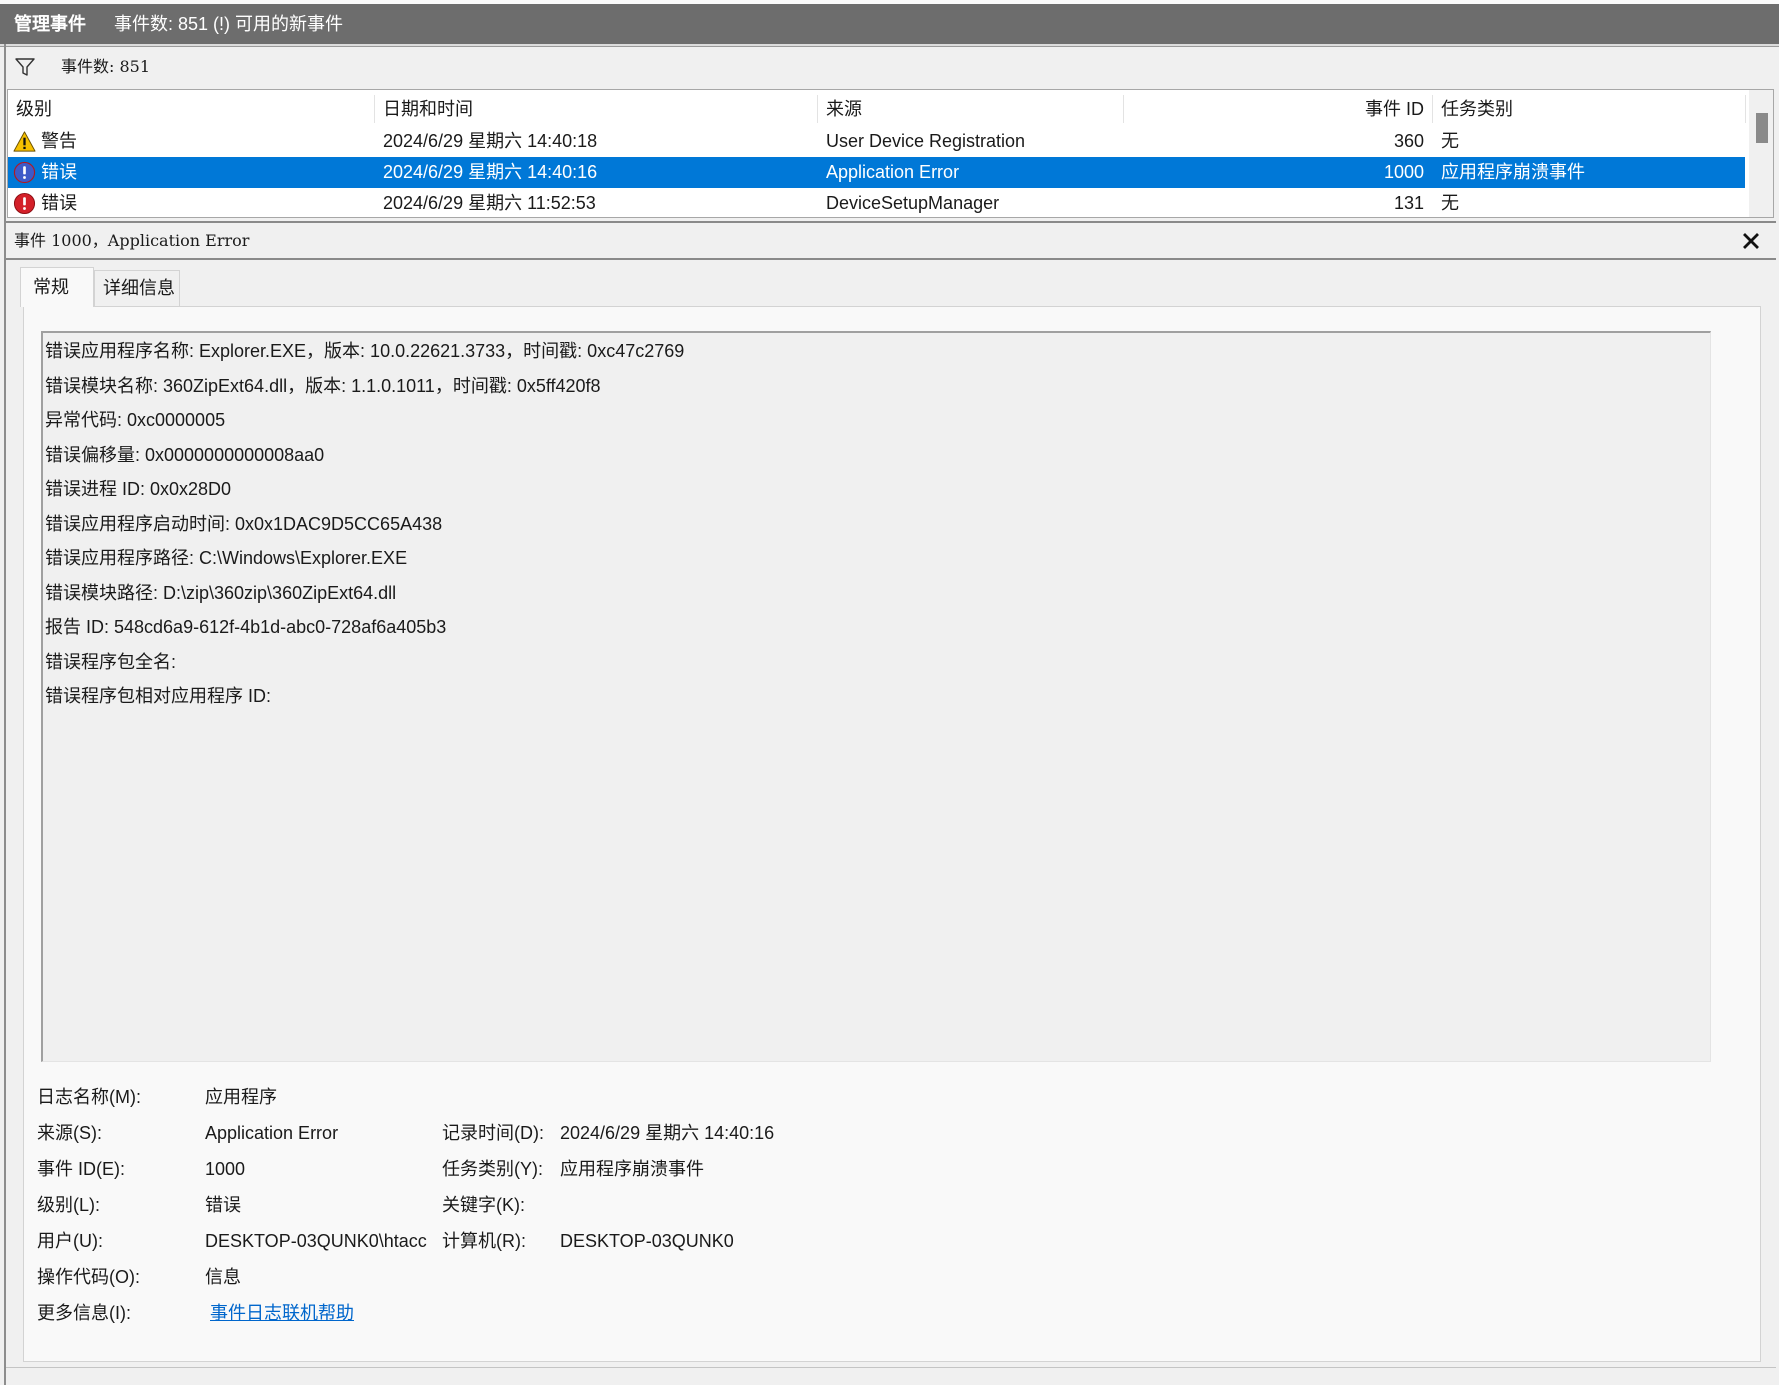  Describe the element at coordinates (84, 1313) in the screenshot. I see `more-info-label: 更多信息(I):` at that location.